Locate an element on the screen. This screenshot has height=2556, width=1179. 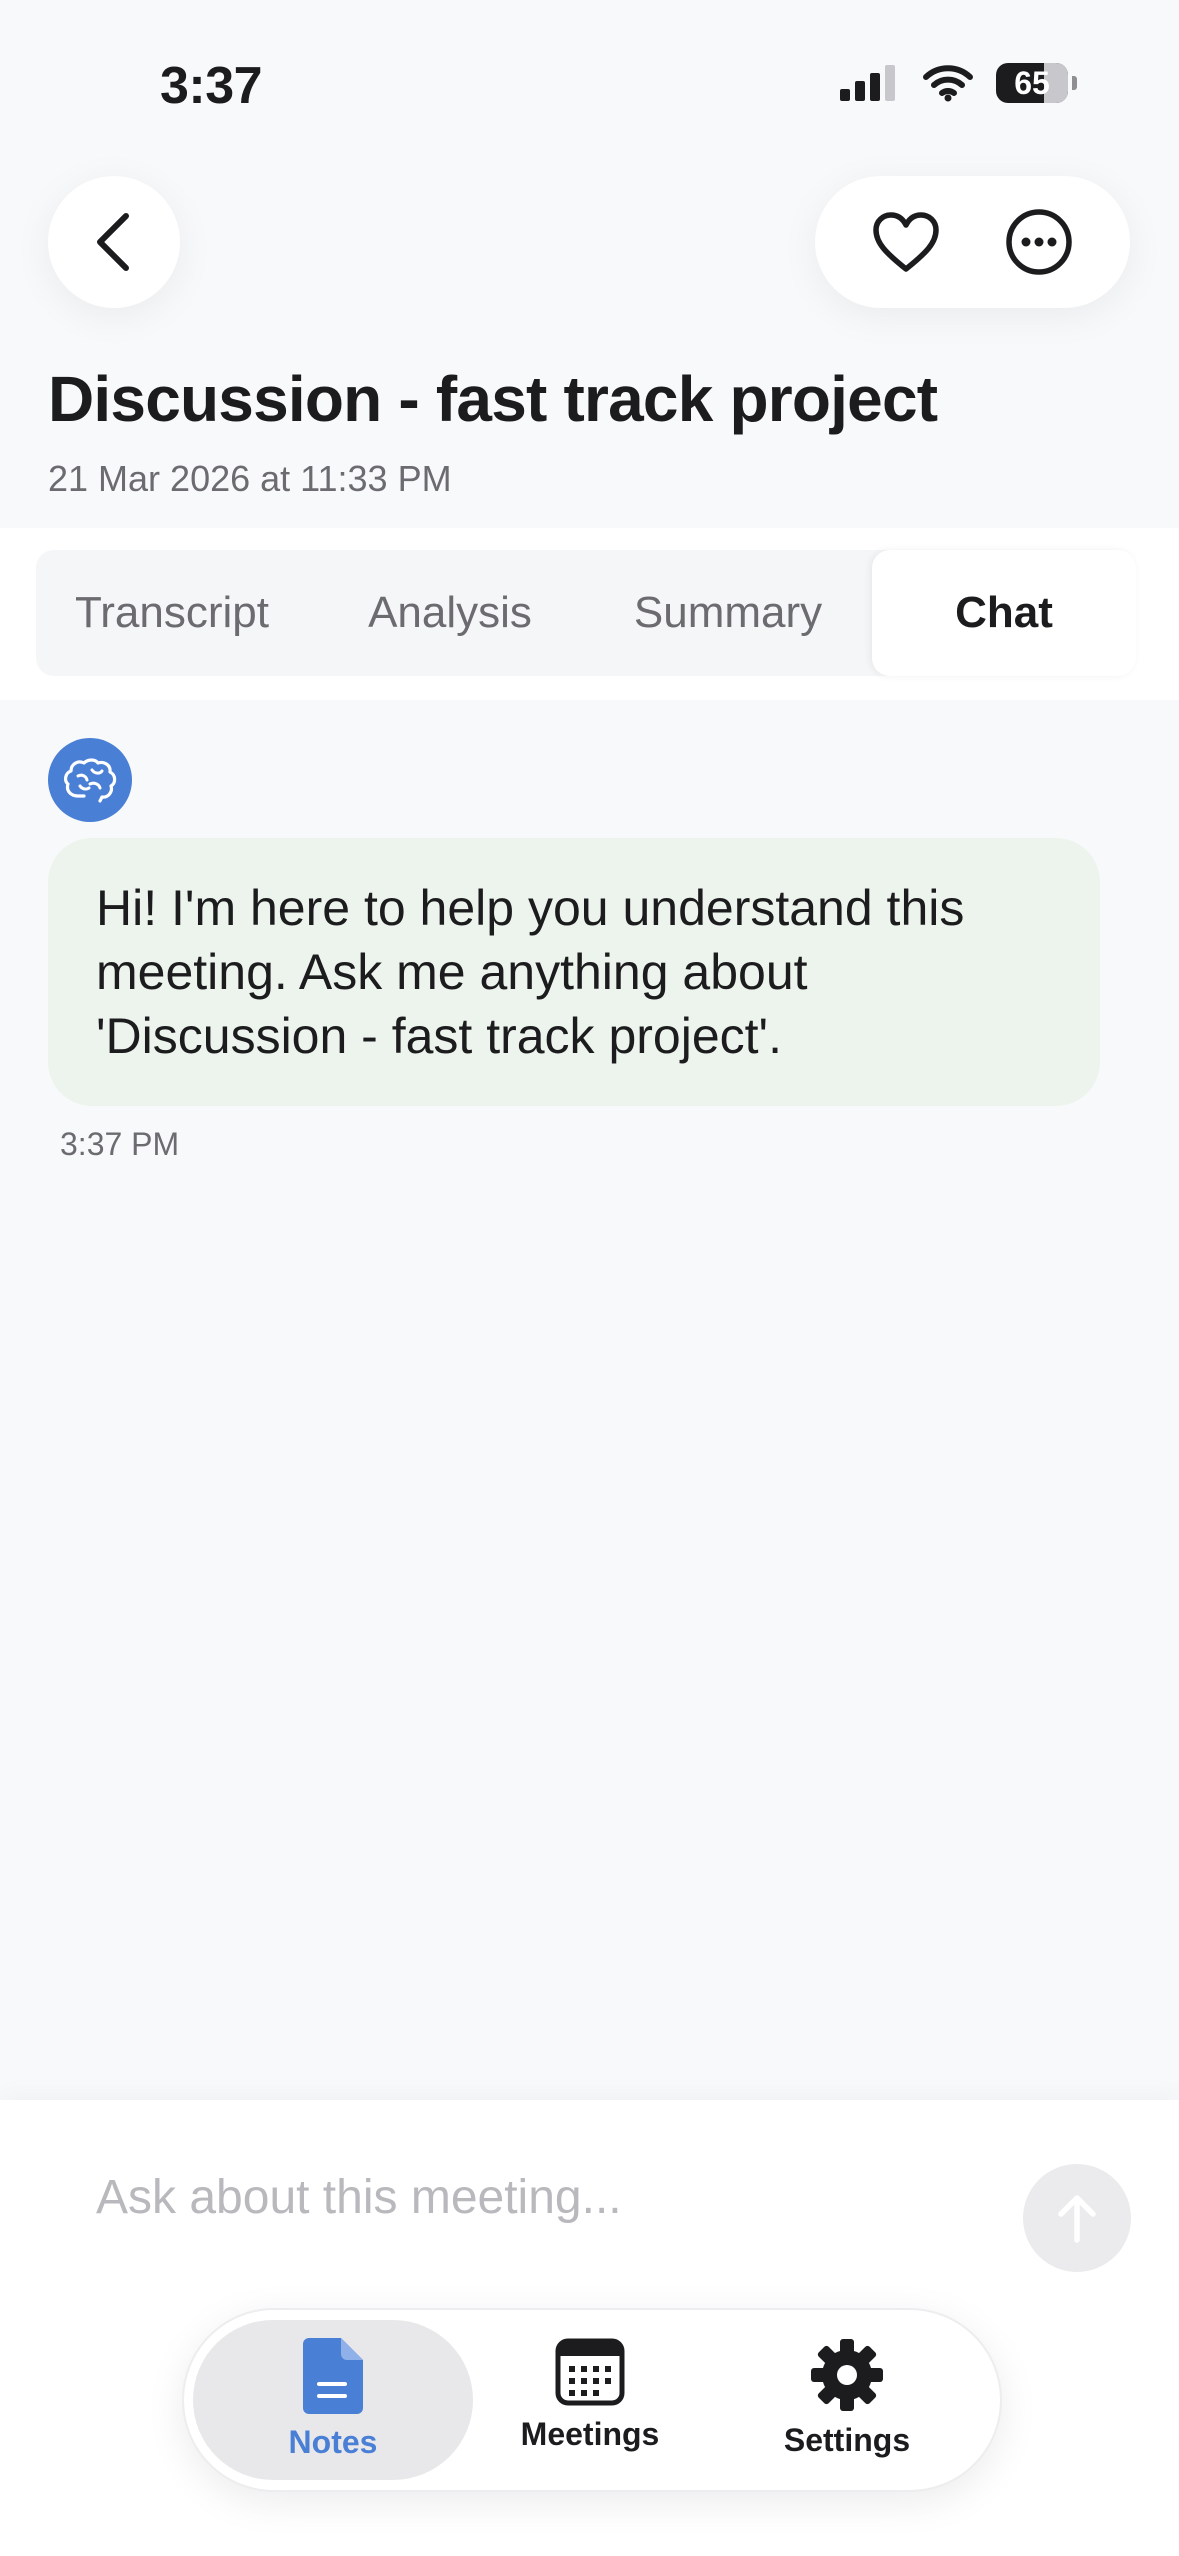
chevron-left-icon is located at coordinates (113, 242).